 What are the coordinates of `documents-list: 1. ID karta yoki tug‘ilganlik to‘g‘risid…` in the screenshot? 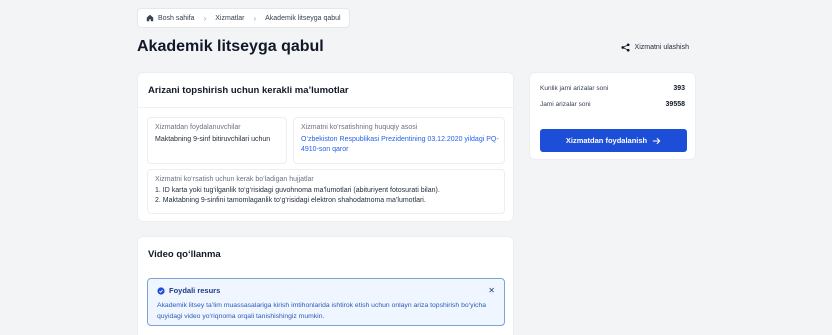 It's located at (297, 196).